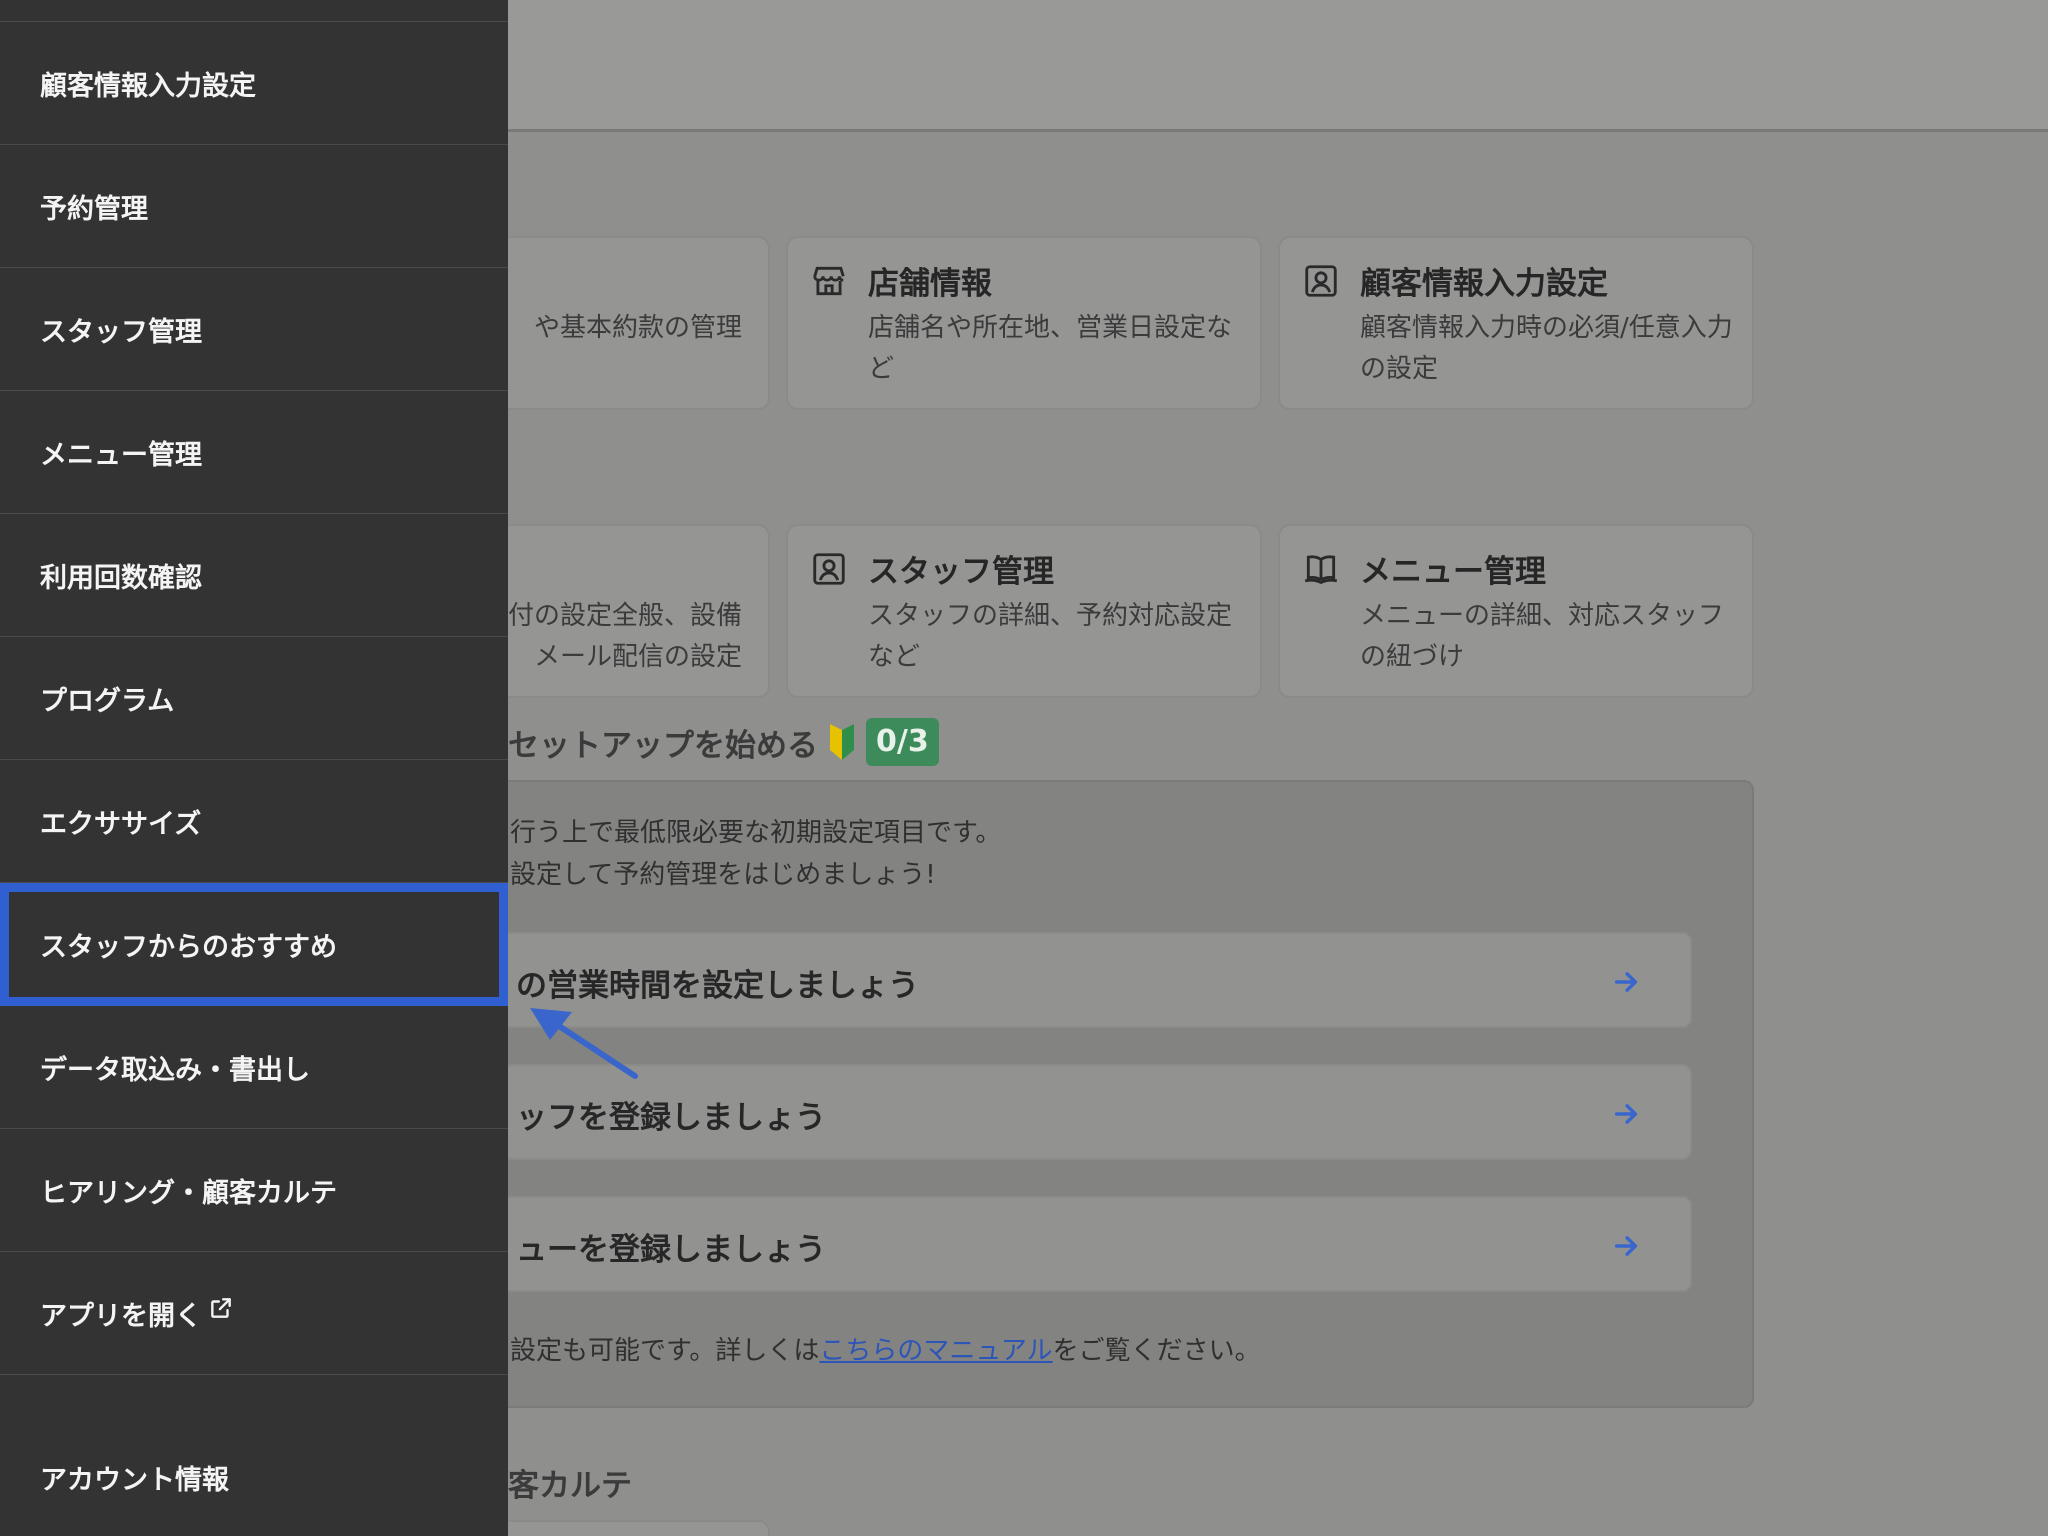  I want to click on beginner-mark-icon, so click(842, 742).